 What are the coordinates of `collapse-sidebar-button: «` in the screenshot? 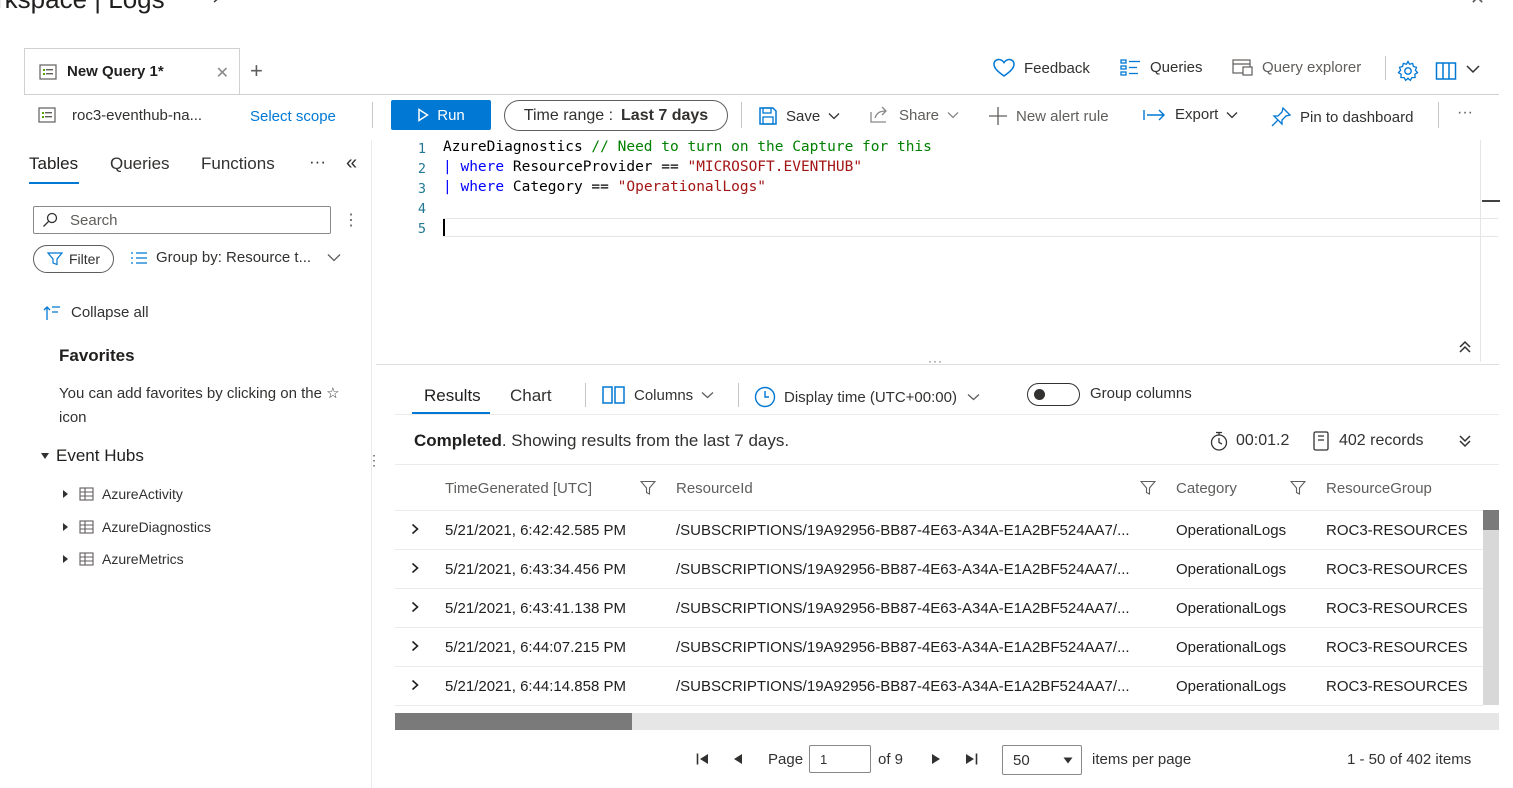 It's located at (351, 163).